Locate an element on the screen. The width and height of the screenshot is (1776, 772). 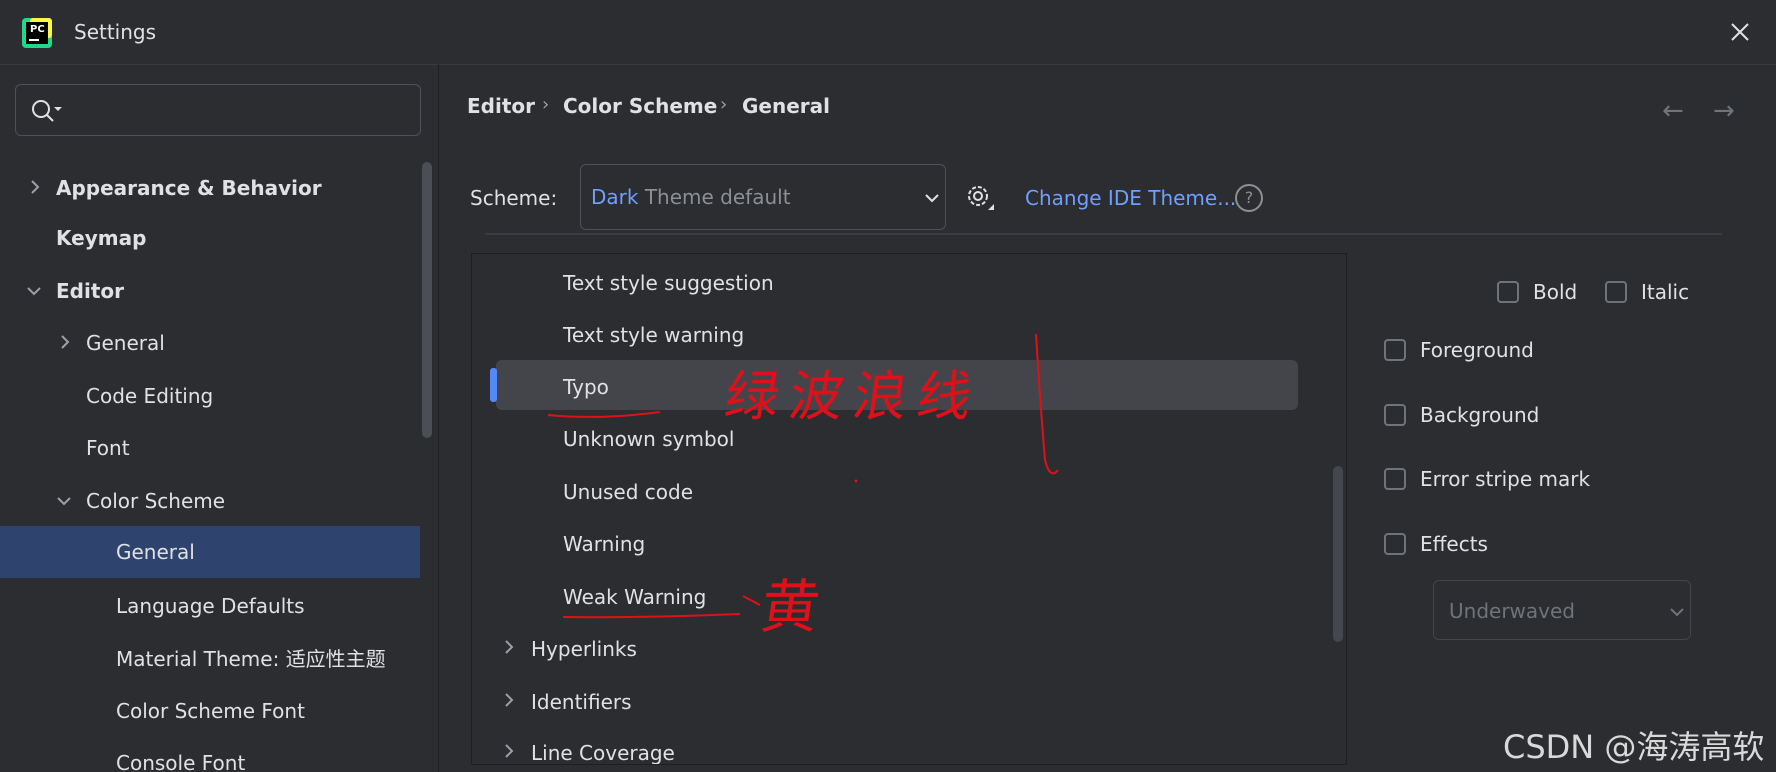
scheme-value: Dark Theme default is located at coordinates (691, 197).